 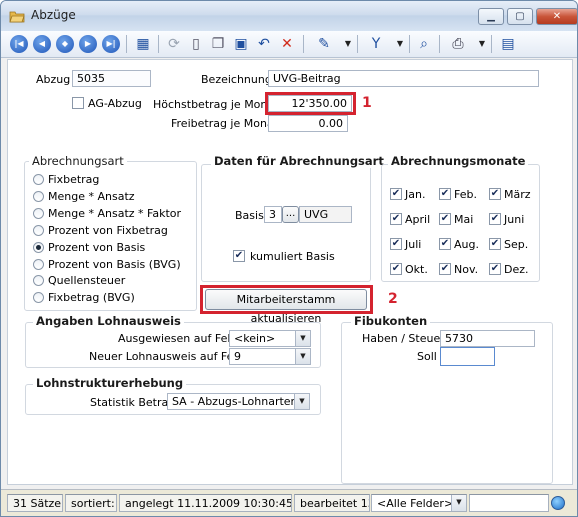 I want to click on neuer-lohnausweis-label: Neuer Lohnausweis auf Feld, so click(x=166, y=356).